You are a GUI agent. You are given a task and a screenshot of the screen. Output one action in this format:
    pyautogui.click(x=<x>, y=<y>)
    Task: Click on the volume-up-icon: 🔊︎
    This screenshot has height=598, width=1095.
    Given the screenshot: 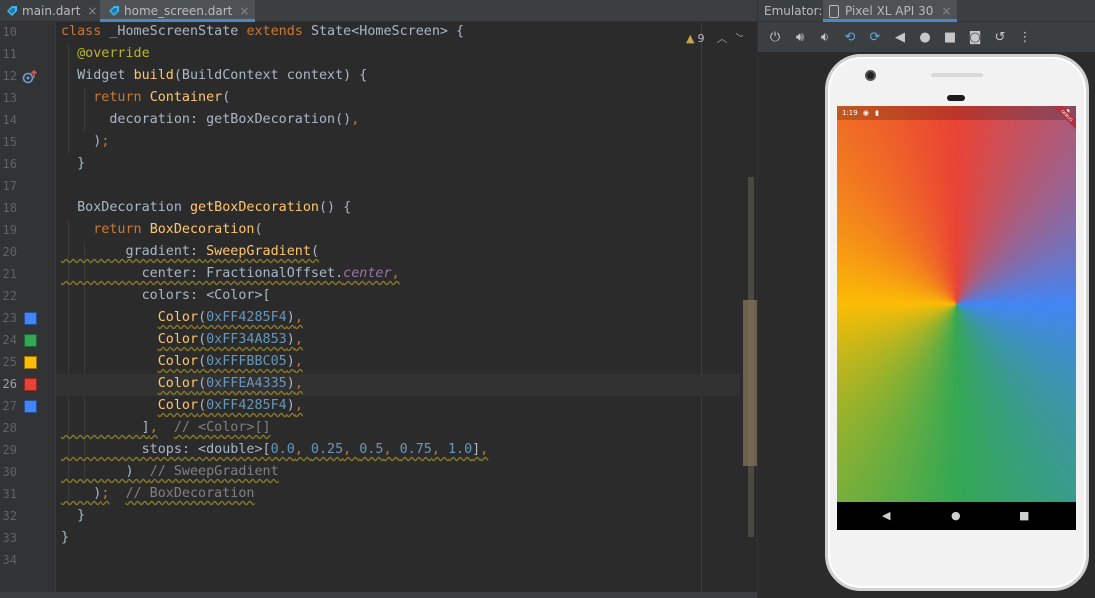 What is the action you would take?
    pyautogui.click(x=800, y=38)
    